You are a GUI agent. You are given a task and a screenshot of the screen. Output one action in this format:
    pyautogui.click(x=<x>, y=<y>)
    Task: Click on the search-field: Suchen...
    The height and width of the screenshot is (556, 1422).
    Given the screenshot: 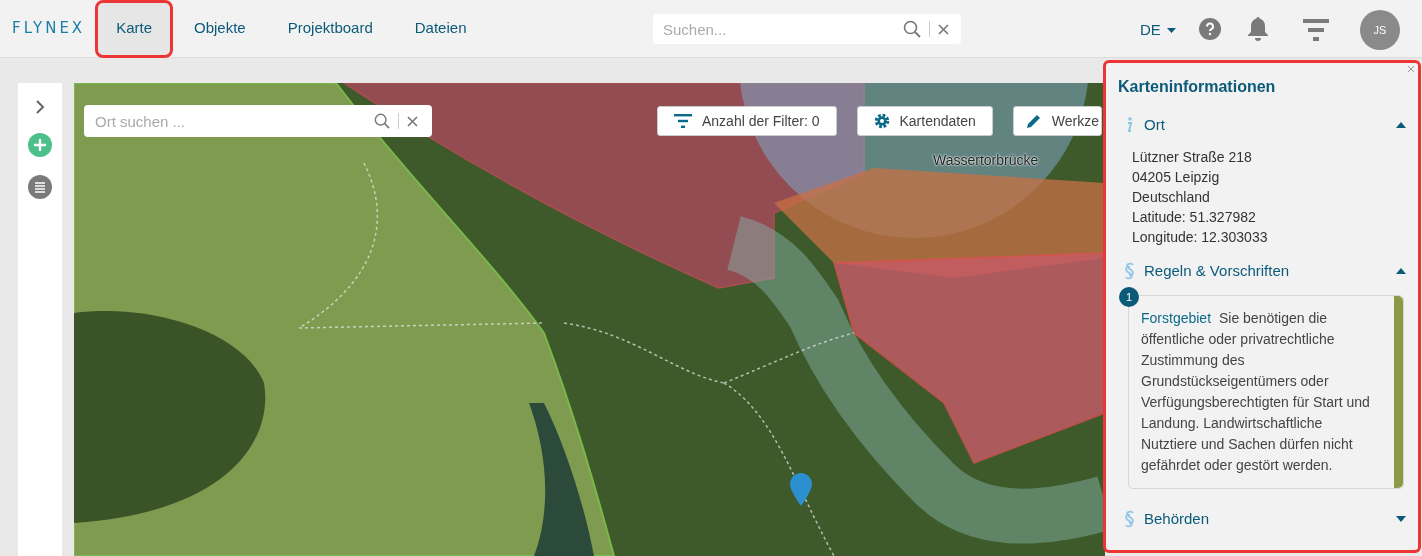 What is the action you would take?
    pyautogui.click(x=807, y=29)
    